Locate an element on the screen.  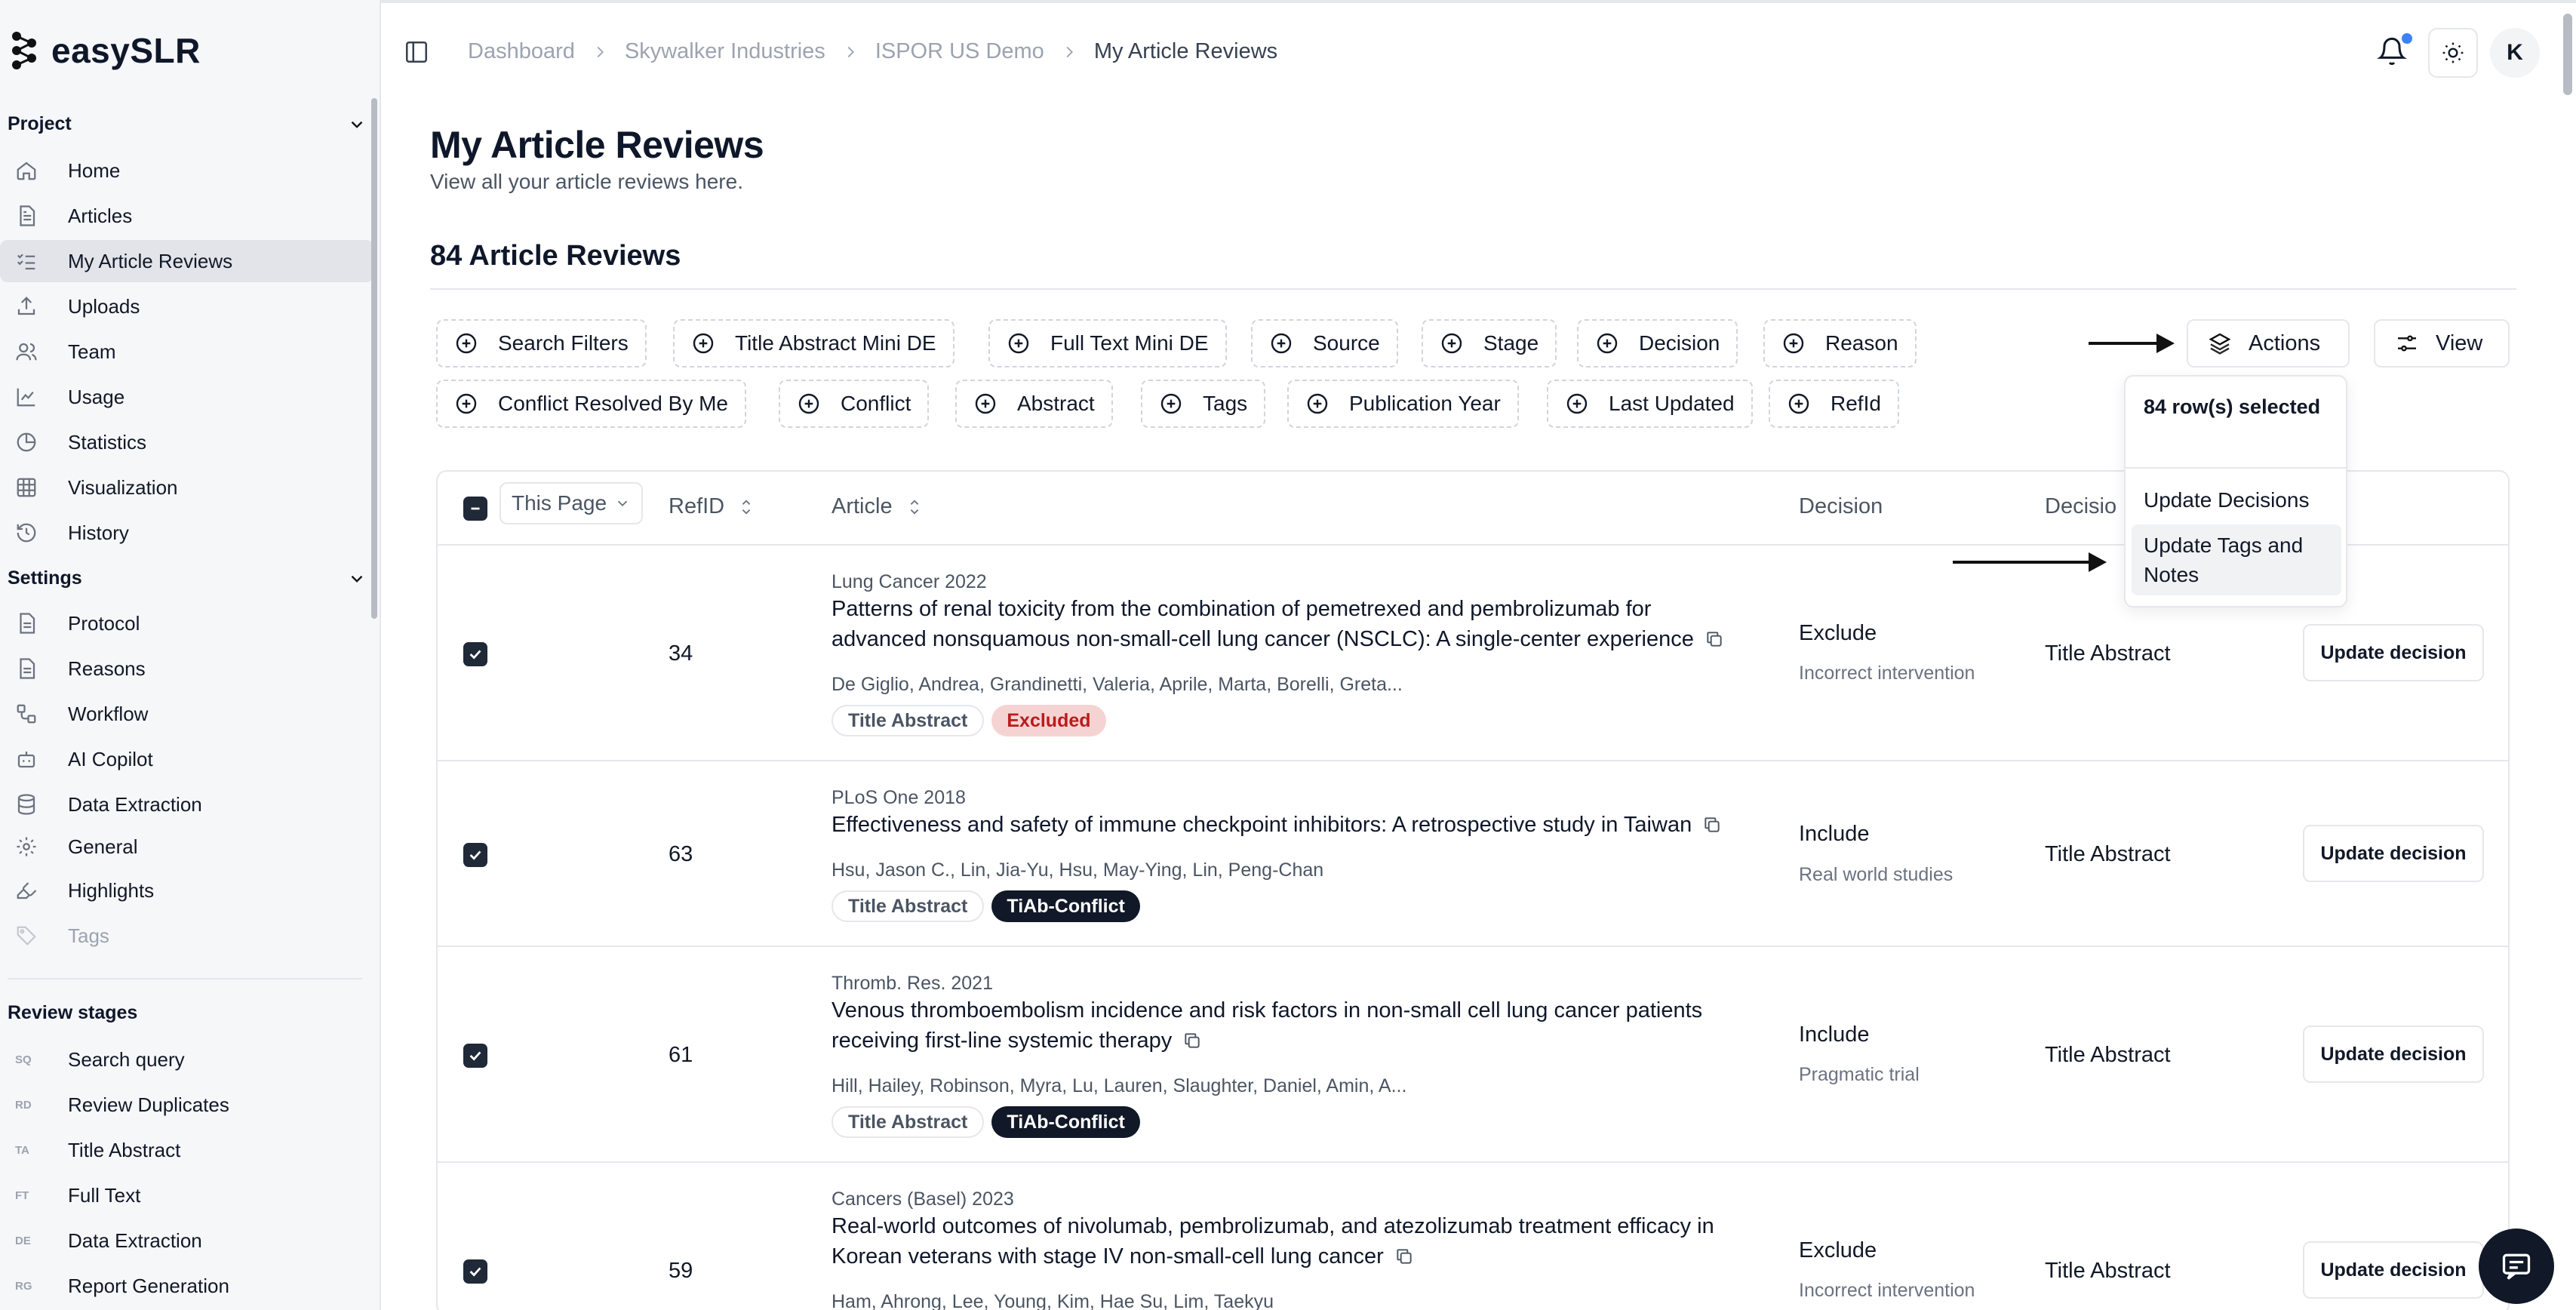
chip-label: Source is located at coordinates (1346, 343).